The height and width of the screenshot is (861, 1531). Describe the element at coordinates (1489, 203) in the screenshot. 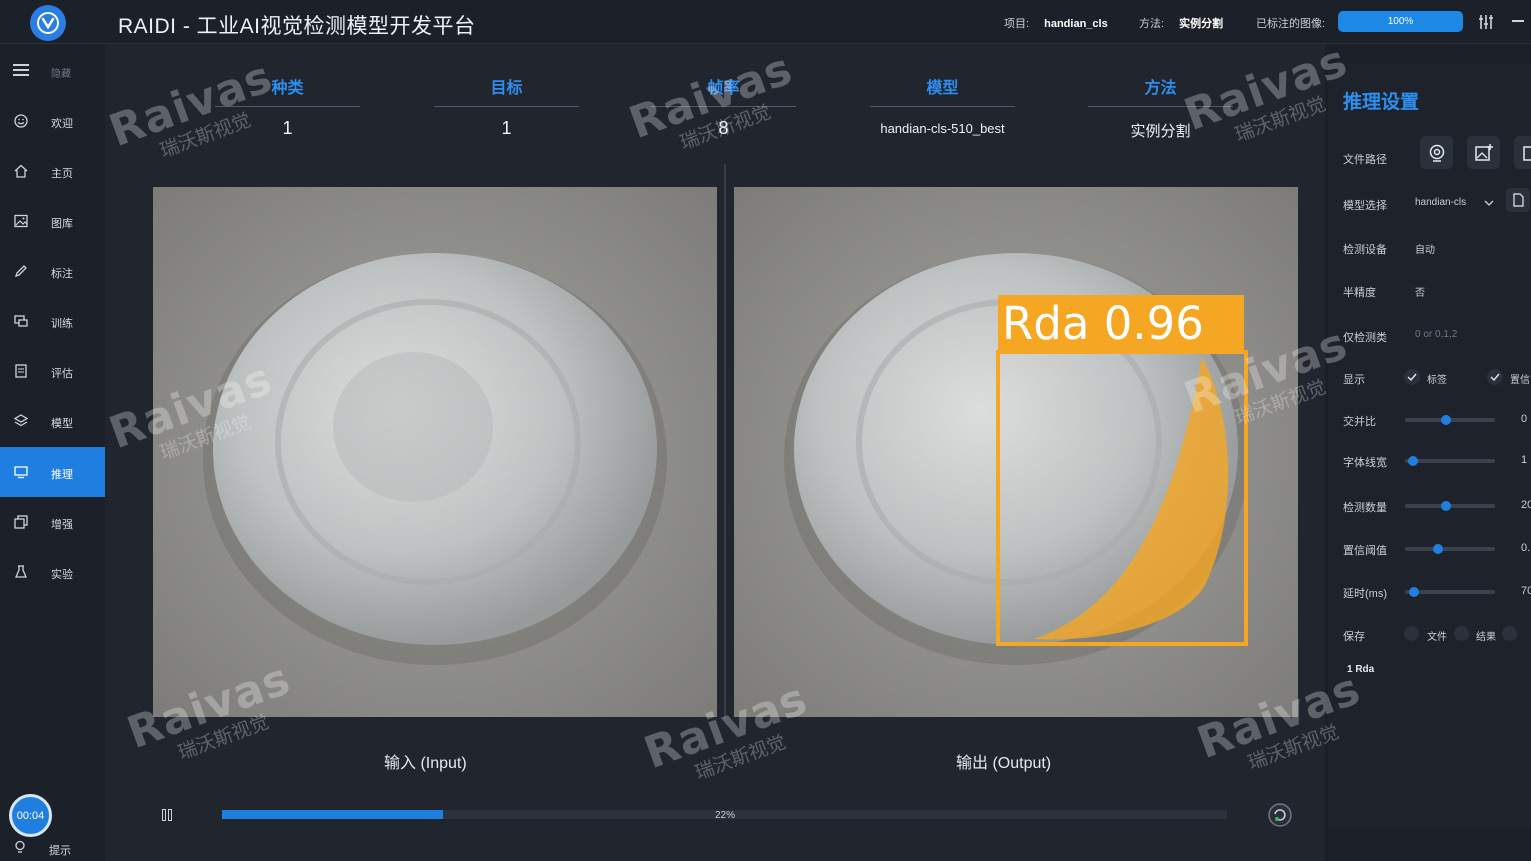

I see `chevron-down-icon` at that location.